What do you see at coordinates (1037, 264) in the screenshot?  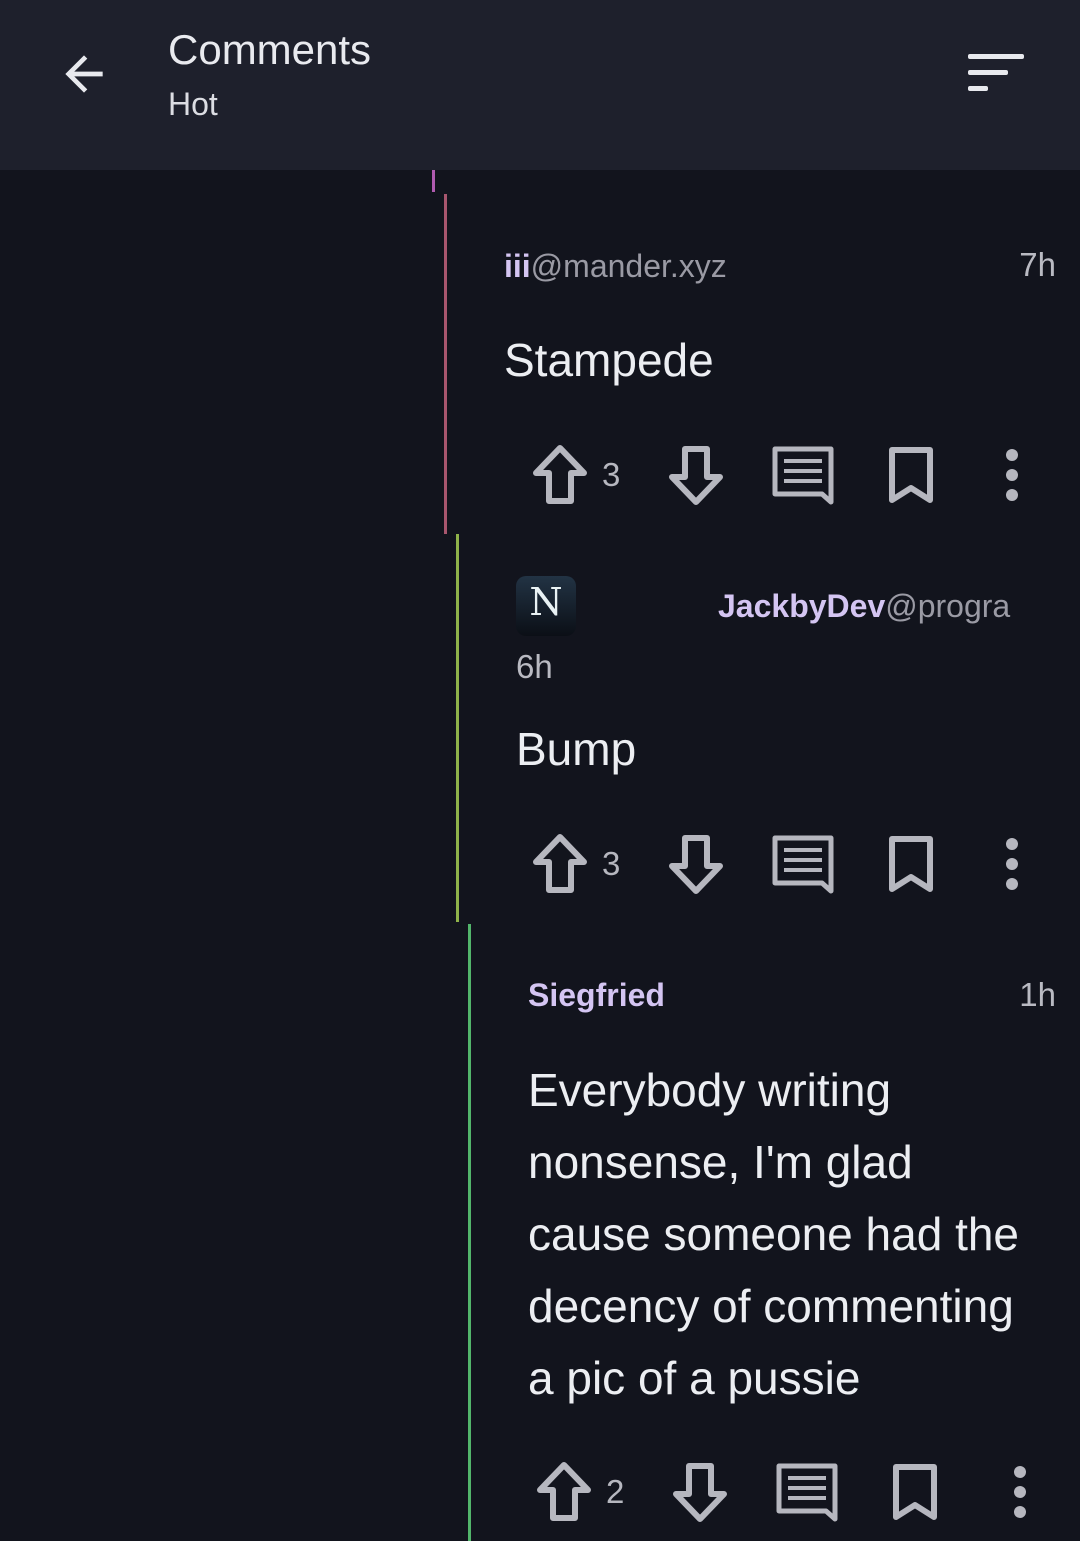 I see `comment-time: 7h` at bounding box center [1037, 264].